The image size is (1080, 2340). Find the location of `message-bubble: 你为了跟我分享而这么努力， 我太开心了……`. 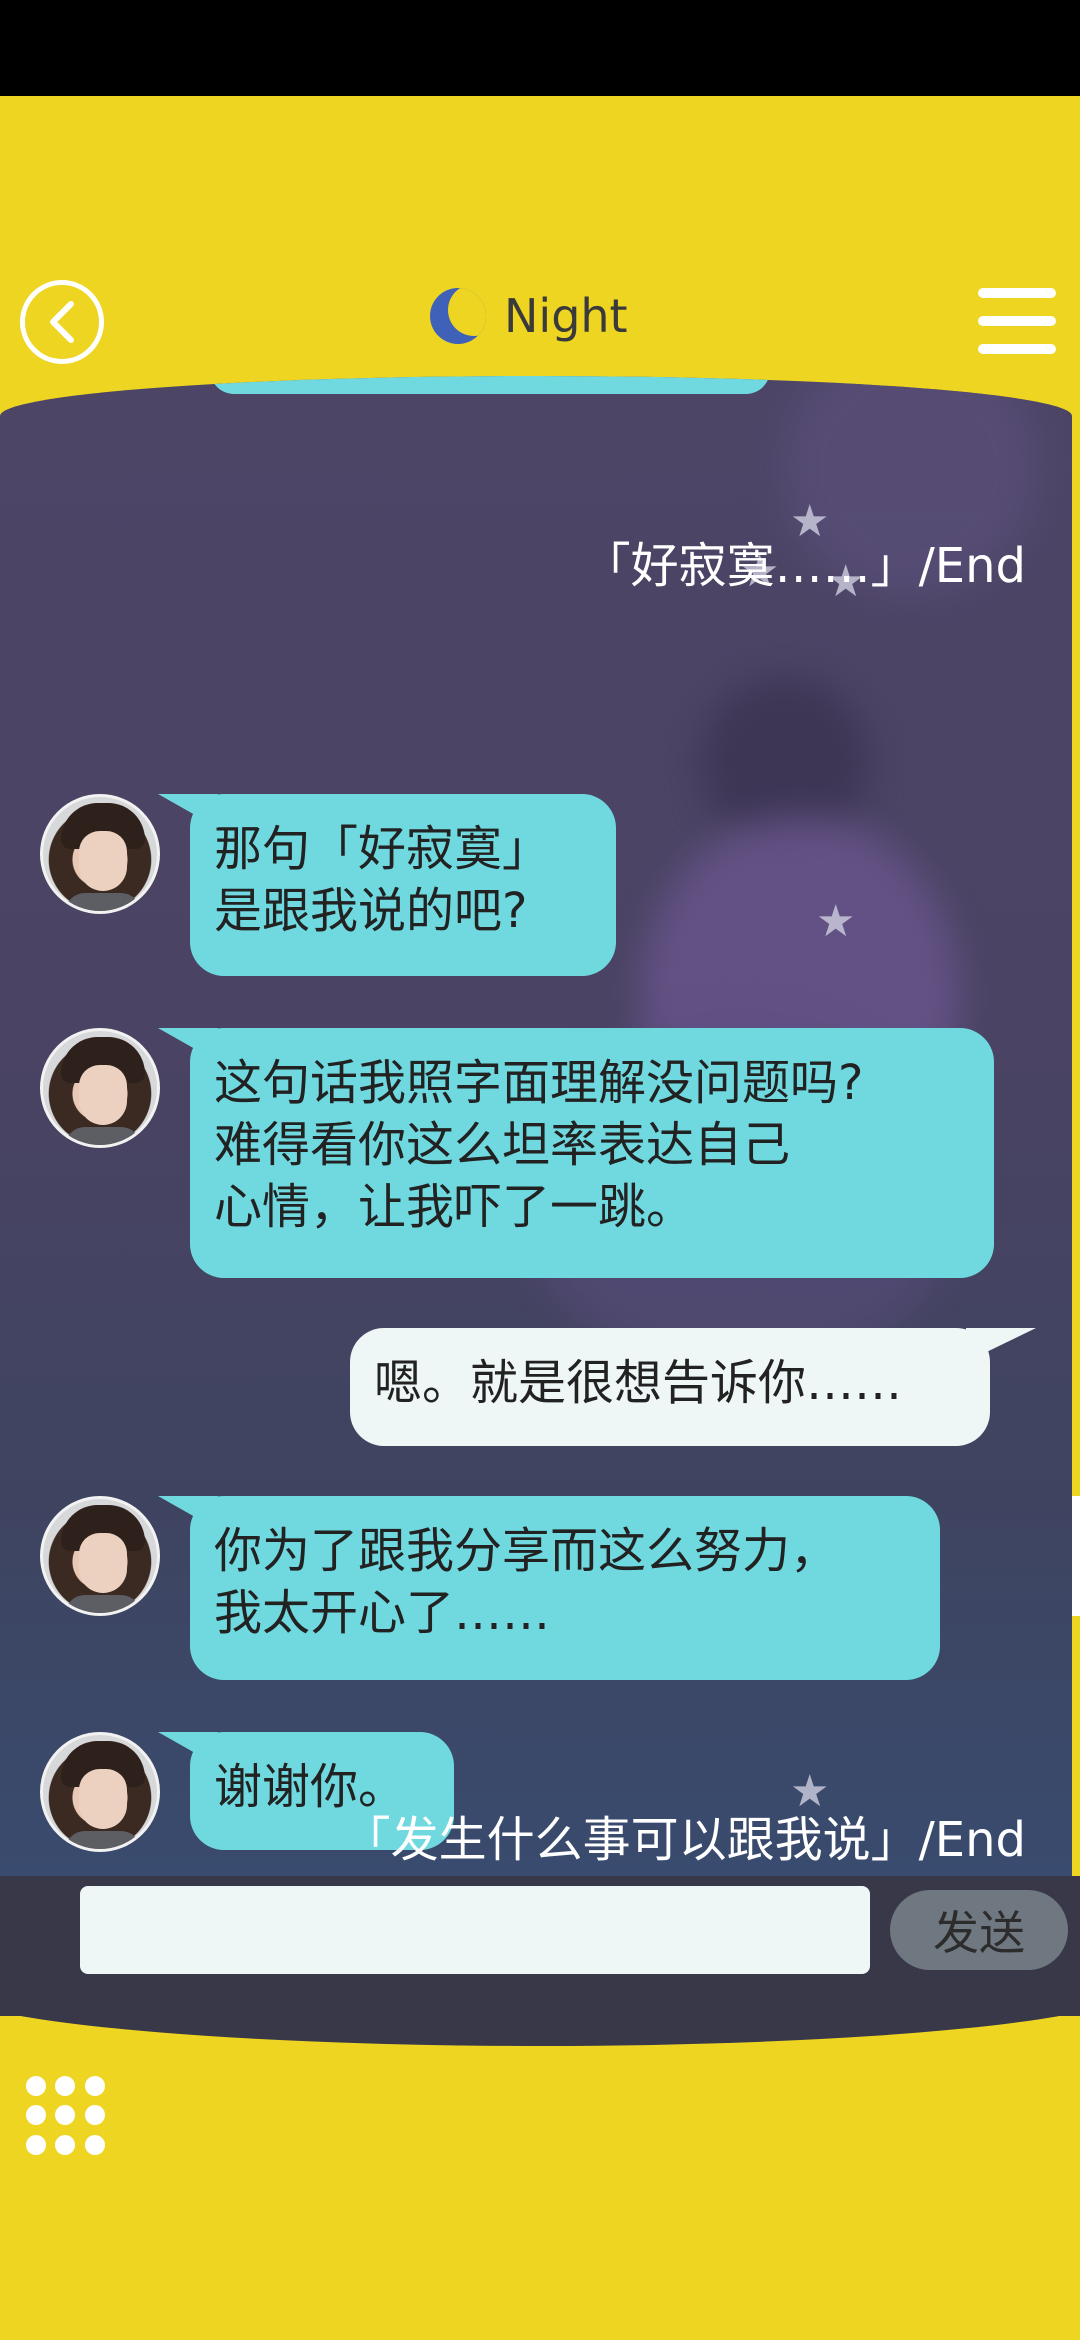

message-bubble: 你为了跟我分享而这么努力， 我太开心了…… is located at coordinates (549, 1588).